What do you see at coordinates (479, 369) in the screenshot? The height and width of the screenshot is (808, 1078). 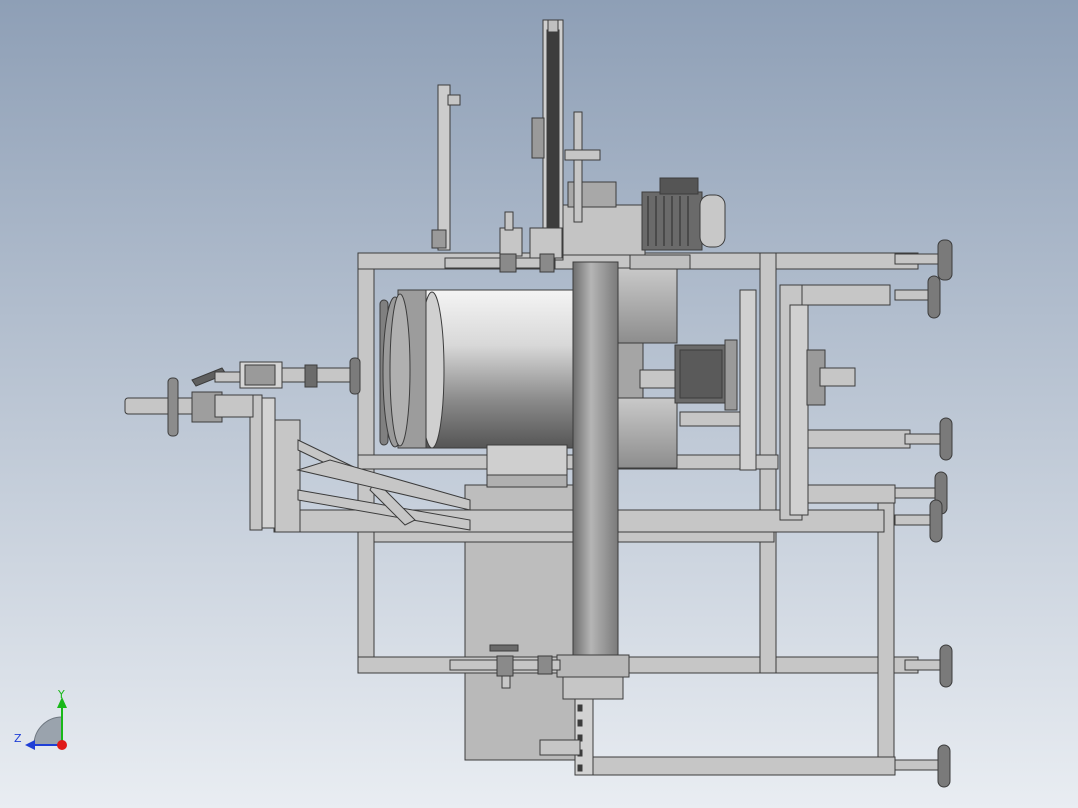 I see `drum-cylinder` at bounding box center [479, 369].